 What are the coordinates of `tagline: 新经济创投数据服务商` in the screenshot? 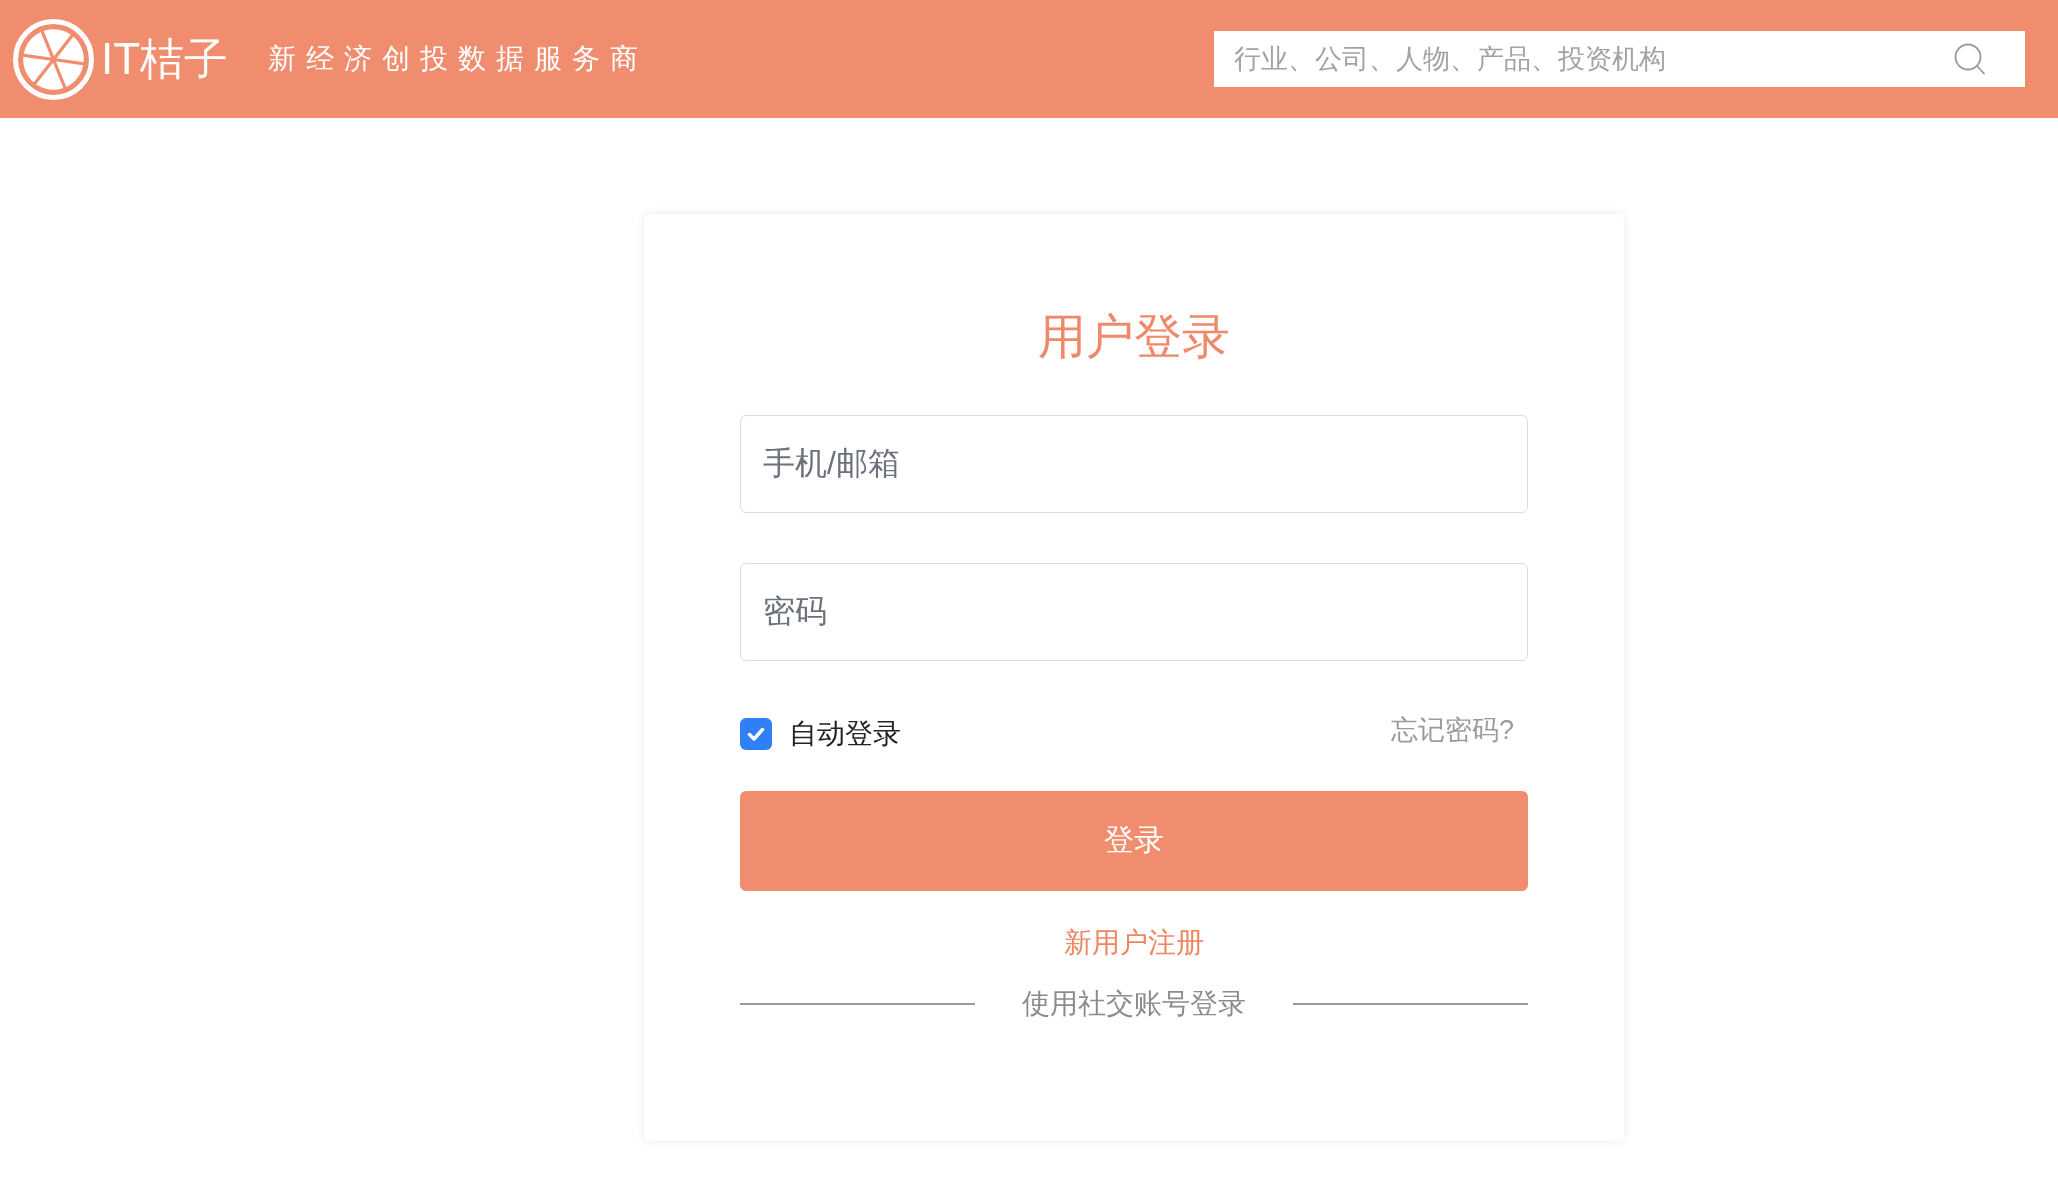 It's located at (458, 59).